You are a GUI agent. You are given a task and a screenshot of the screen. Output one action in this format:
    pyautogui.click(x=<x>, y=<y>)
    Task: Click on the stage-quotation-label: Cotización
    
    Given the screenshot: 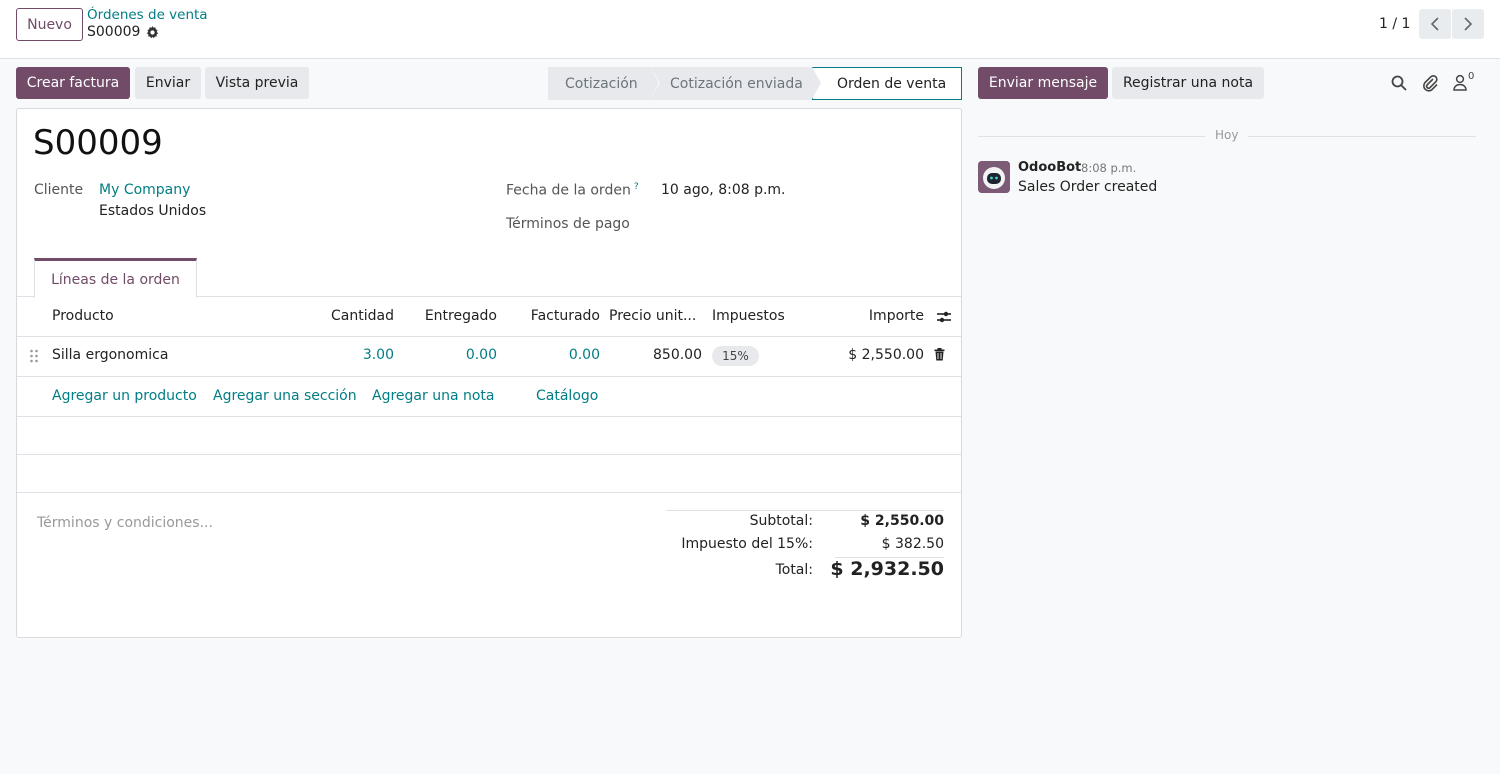 What is the action you would take?
    pyautogui.click(x=601, y=83)
    